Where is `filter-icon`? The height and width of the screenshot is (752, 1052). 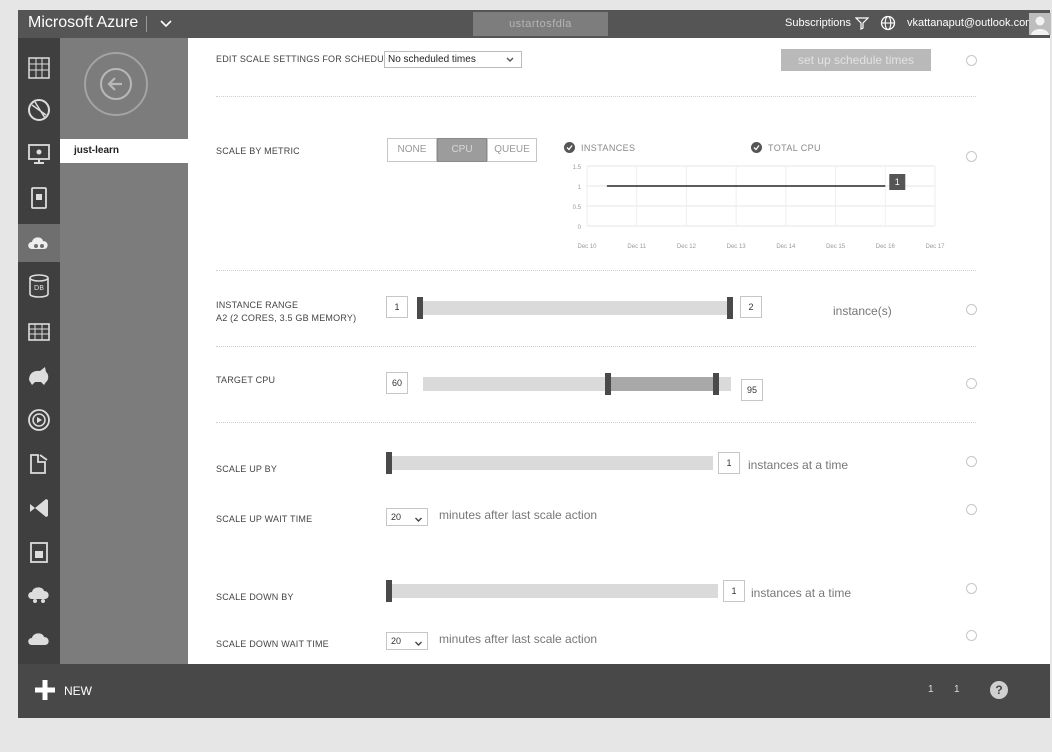 filter-icon is located at coordinates (862, 23).